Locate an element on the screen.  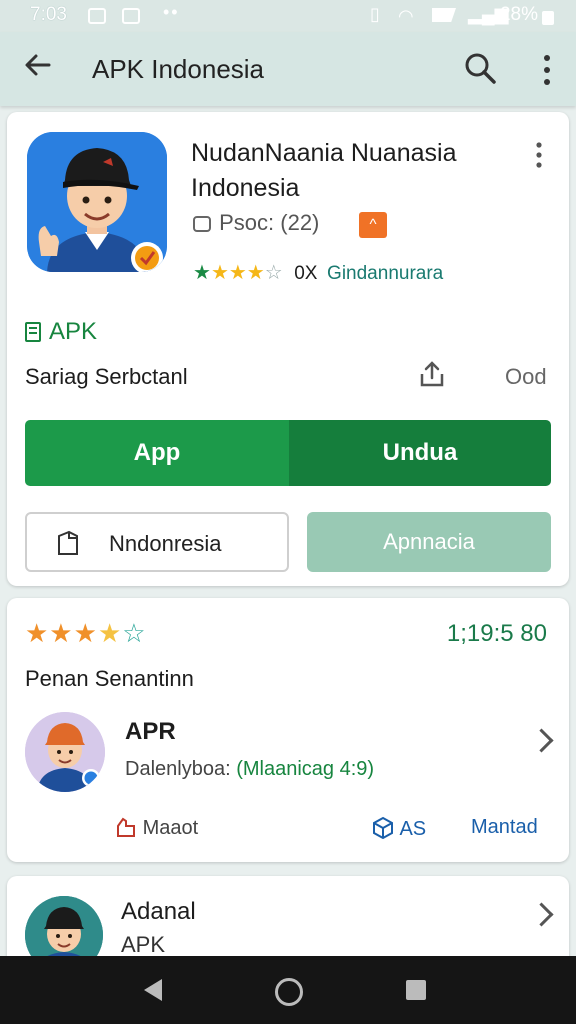
data-icon is located at coordinates (444, 15).